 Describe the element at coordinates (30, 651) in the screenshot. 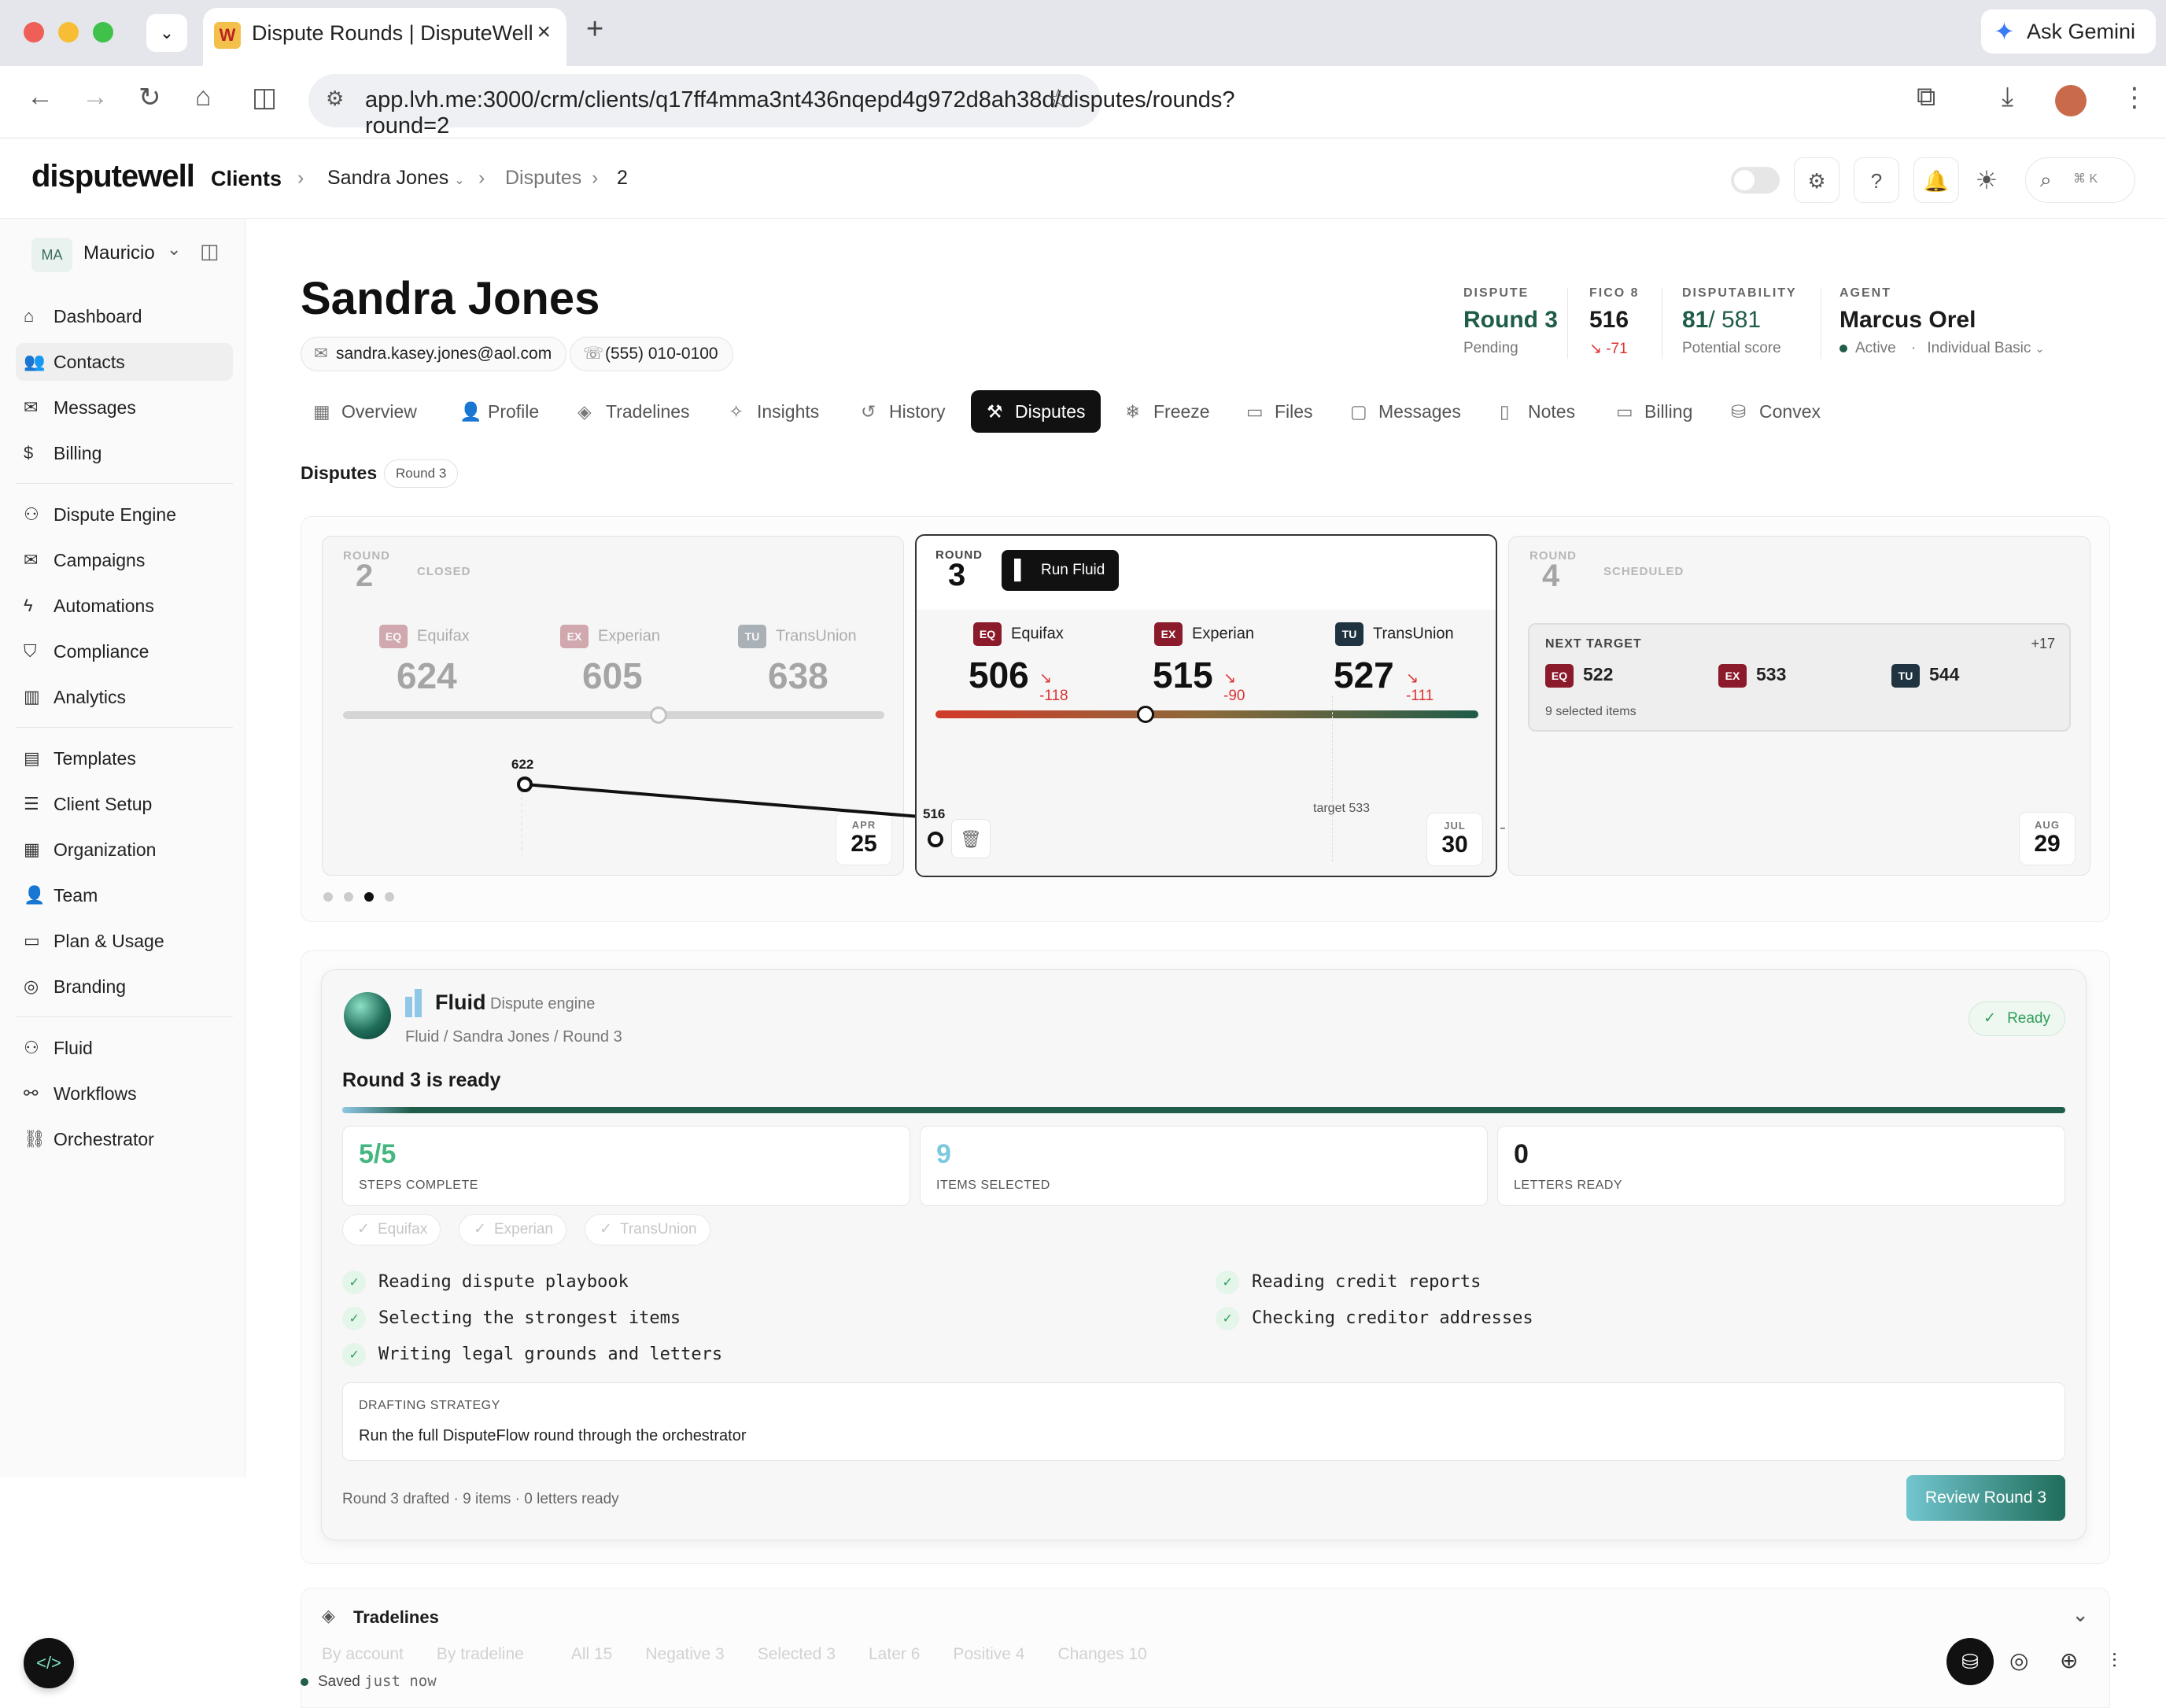

I see `shield-icon: ⛉` at that location.